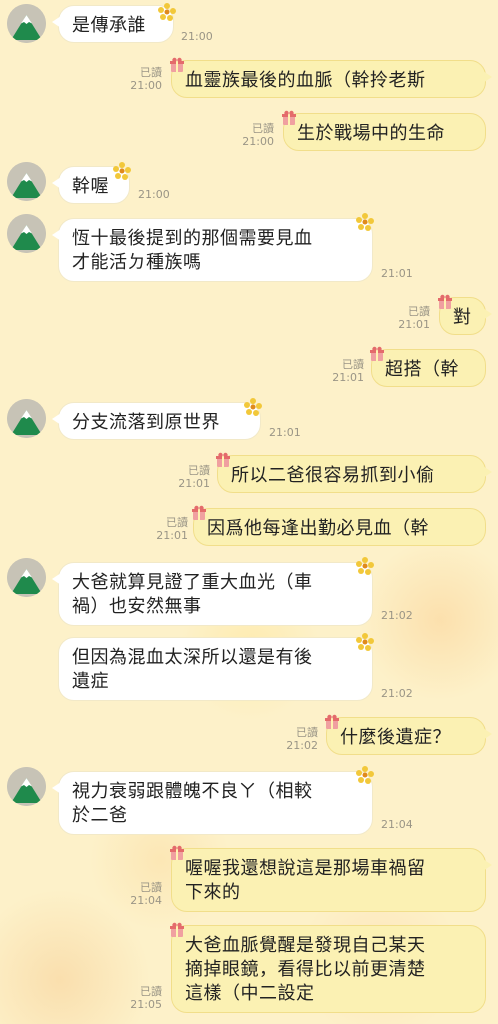  Describe the element at coordinates (213, 892) in the screenshot. I see `message-line: 下來的` at that location.